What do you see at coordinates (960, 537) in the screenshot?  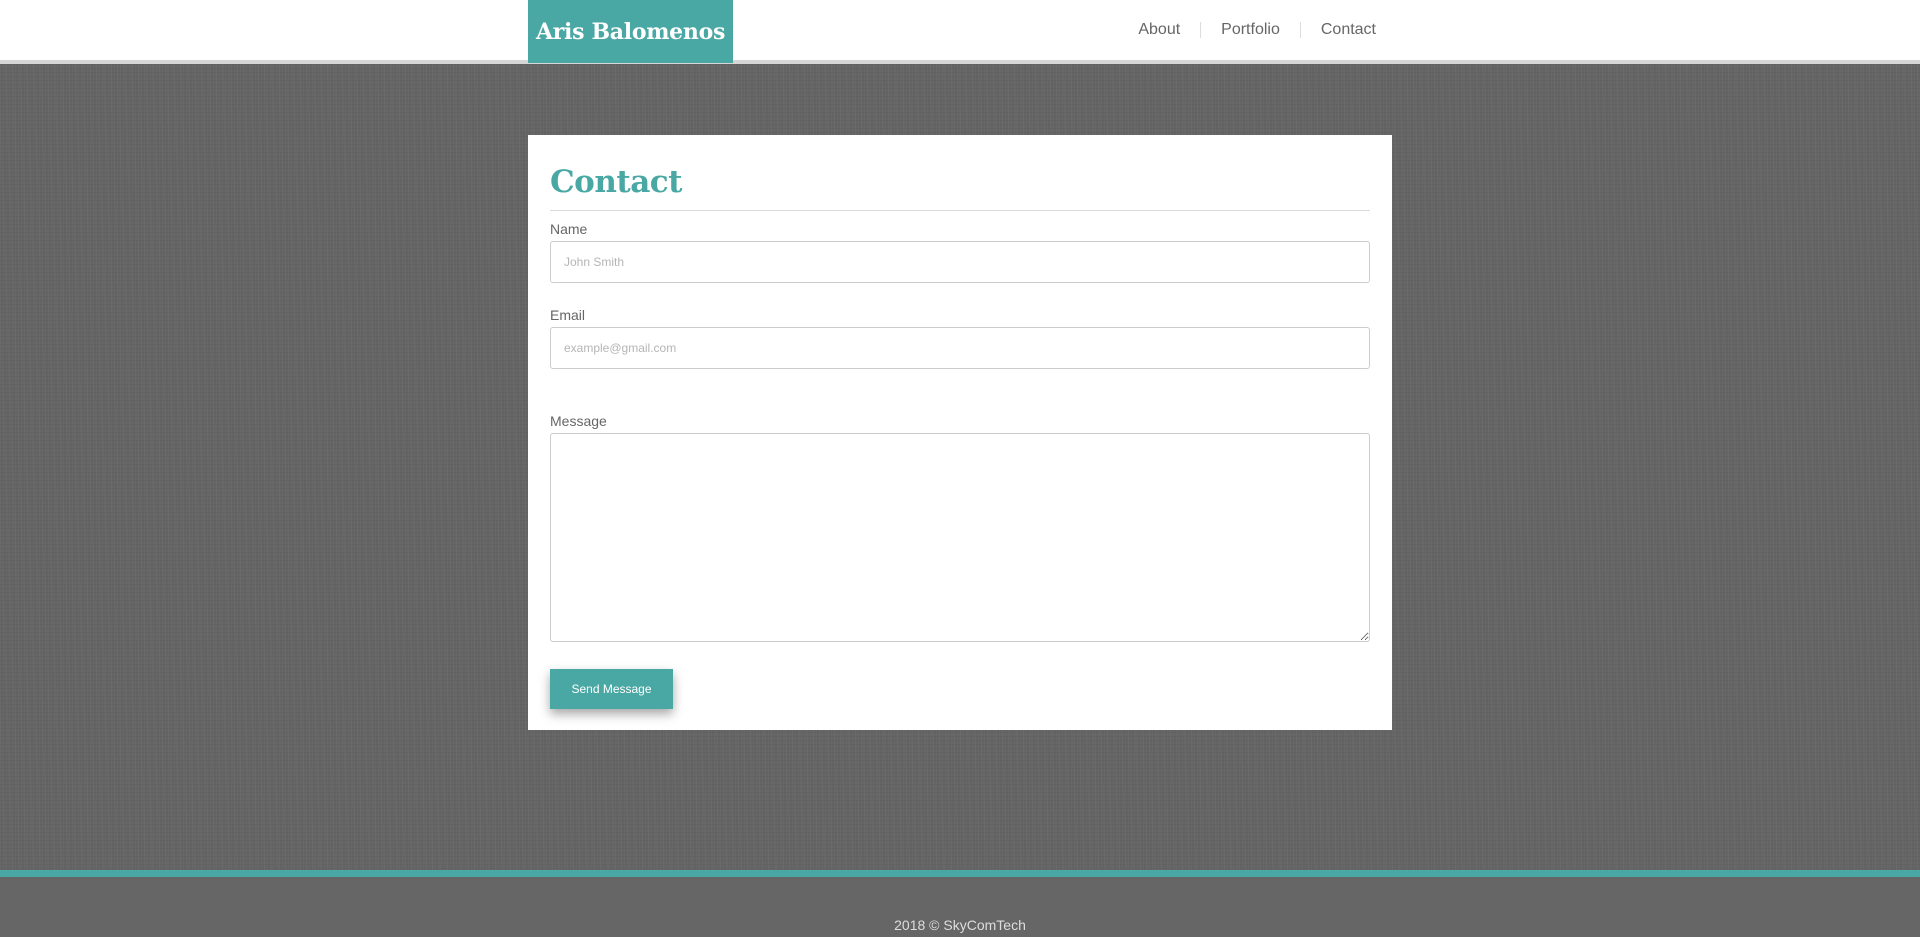 I see `message-textarea` at bounding box center [960, 537].